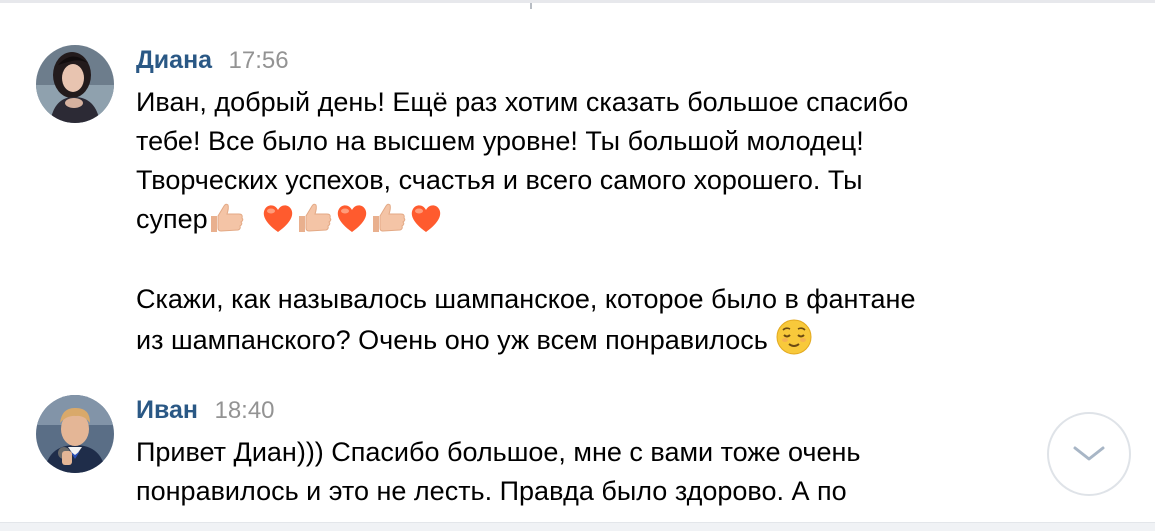 The width and height of the screenshot is (1155, 531). What do you see at coordinates (244, 410) in the screenshot?
I see `message-time: 18:40` at bounding box center [244, 410].